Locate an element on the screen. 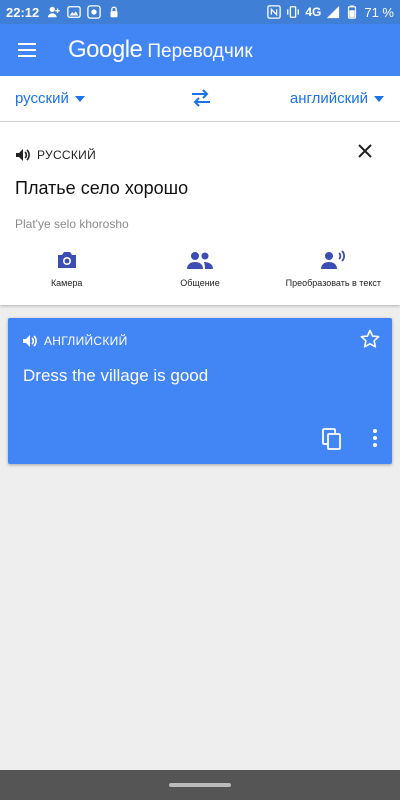 The image size is (400, 800). source-language-header: РУССКИЙ is located at coordinates (55, 155).